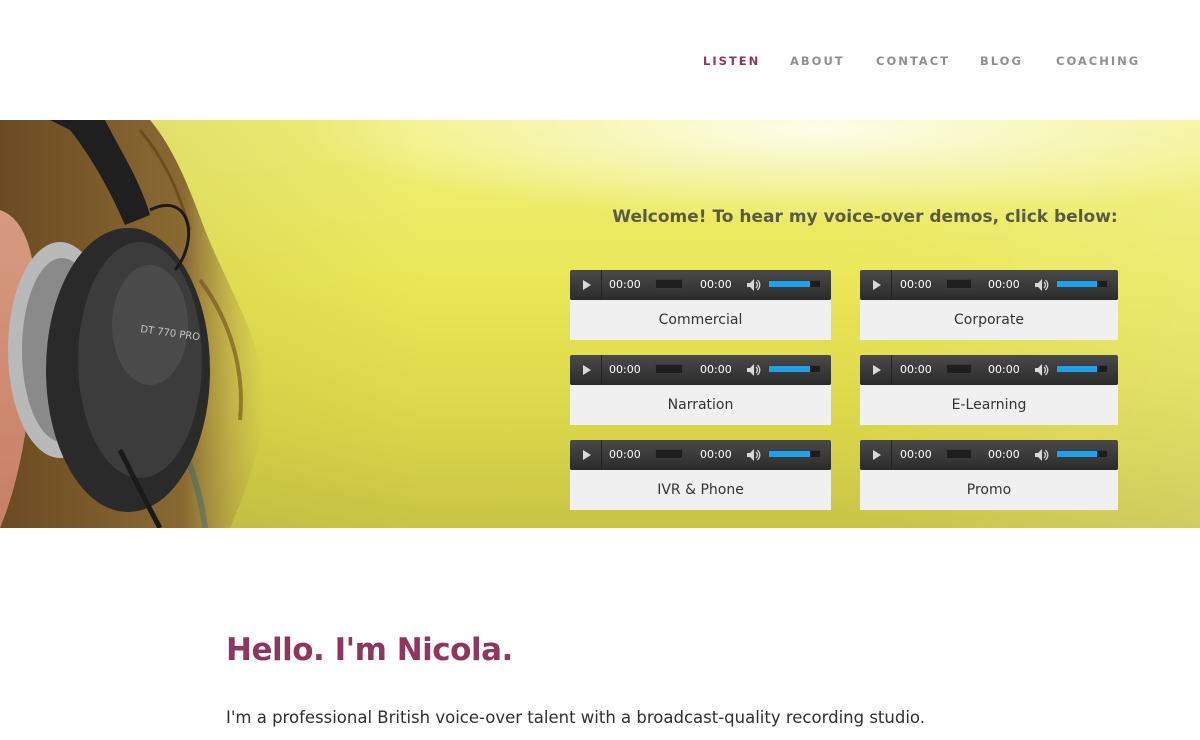 This screenshot has height=740, width=1200. Describe the element at coordinates (731, 61) in the screenshot. I see `nav-link-listen: LISTEN` at that location.